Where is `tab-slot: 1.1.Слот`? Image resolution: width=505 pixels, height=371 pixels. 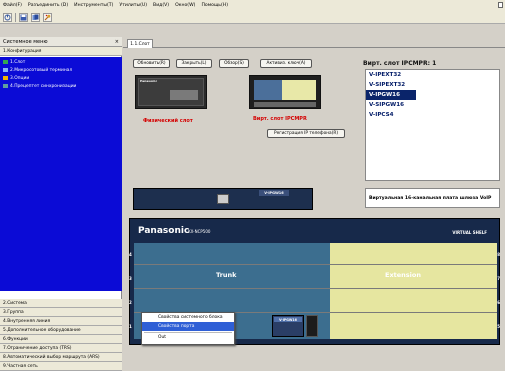
tab-slot: 1.1.Слот is located at coordinates (140, 43).